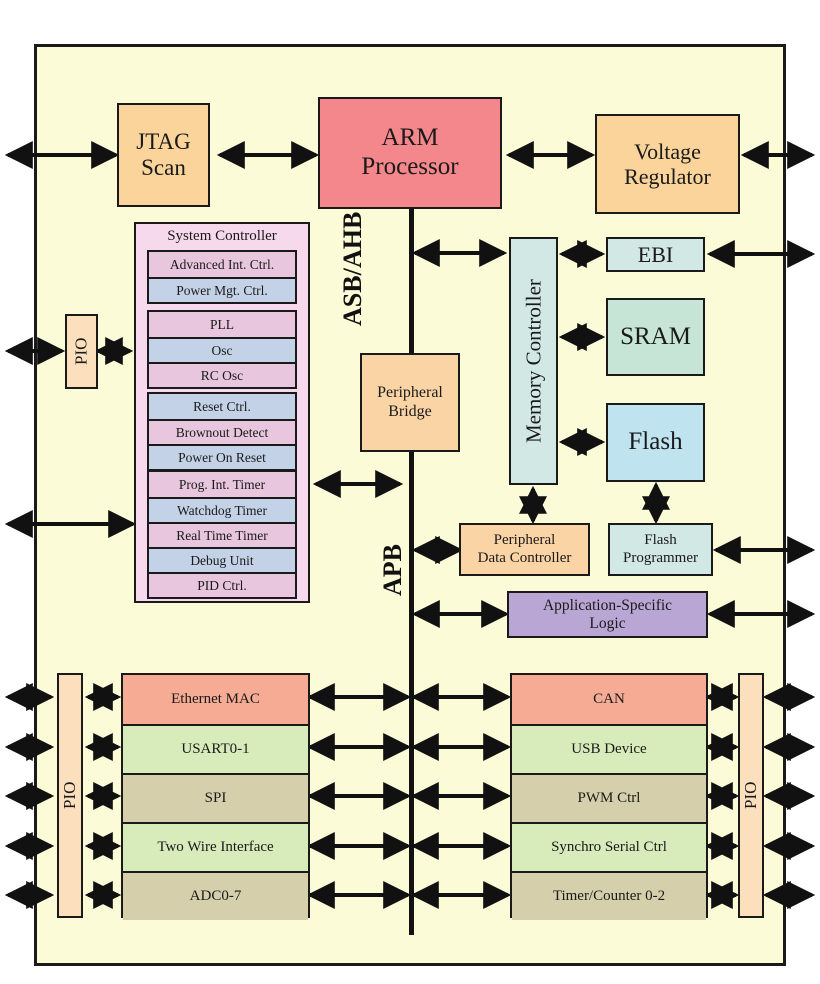  I want to click on peripheral-pwm-ctrl: PWM Ctrl, so click(609, 797).